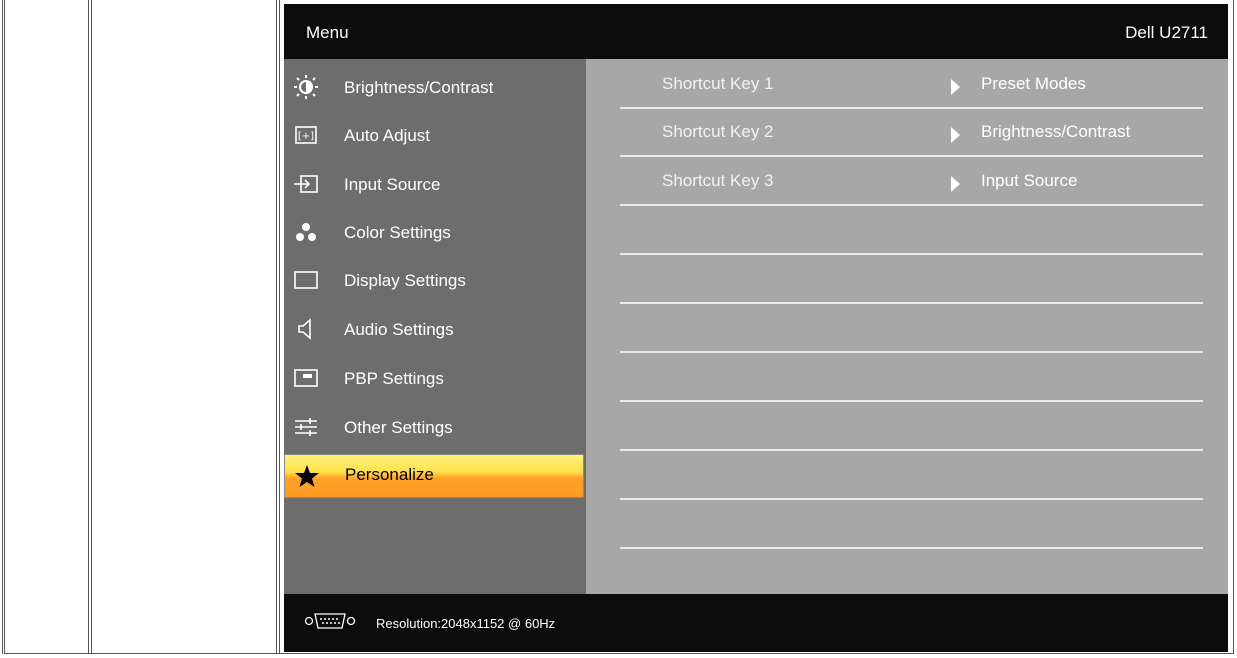 This screenshot has height=658, width=1237. I want to click on shortcut-row-3: Shortcut Key 3 Input Source, so click(911, 182).